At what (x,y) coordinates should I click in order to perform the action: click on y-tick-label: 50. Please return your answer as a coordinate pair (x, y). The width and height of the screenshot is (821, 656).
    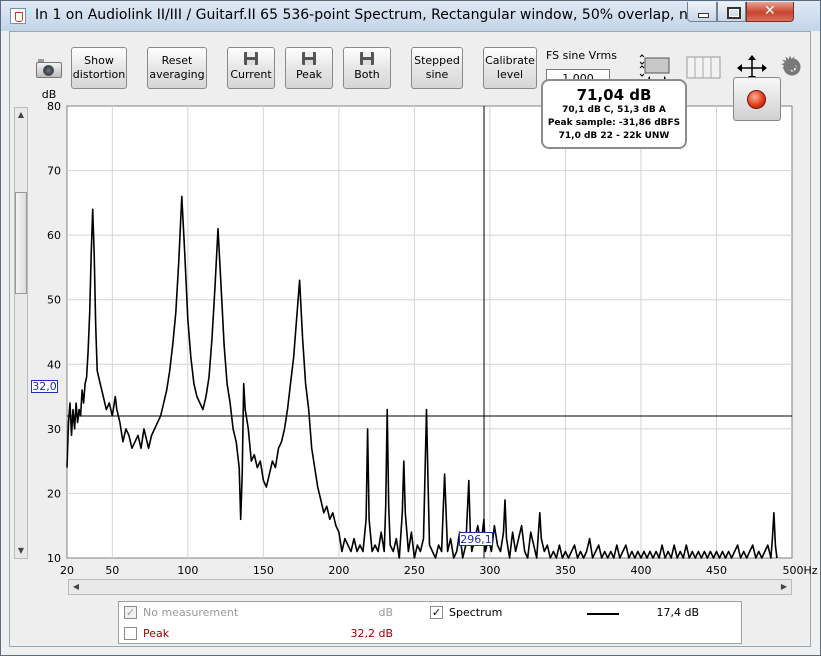
    Looking at the image, I should click on (54, 300).